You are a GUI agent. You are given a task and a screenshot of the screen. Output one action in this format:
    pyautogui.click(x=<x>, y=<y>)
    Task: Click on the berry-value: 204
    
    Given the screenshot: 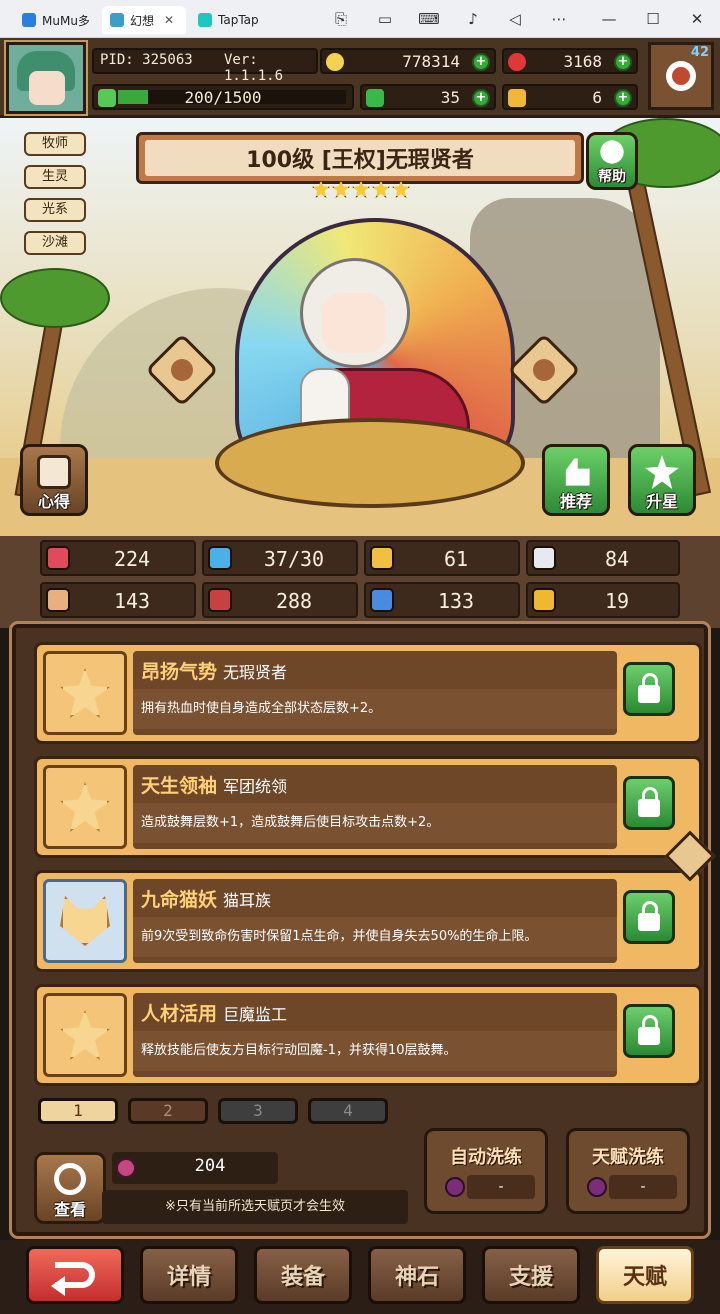 What is the action you would take?
    pyautogui.click(x=210, y=1166)
    